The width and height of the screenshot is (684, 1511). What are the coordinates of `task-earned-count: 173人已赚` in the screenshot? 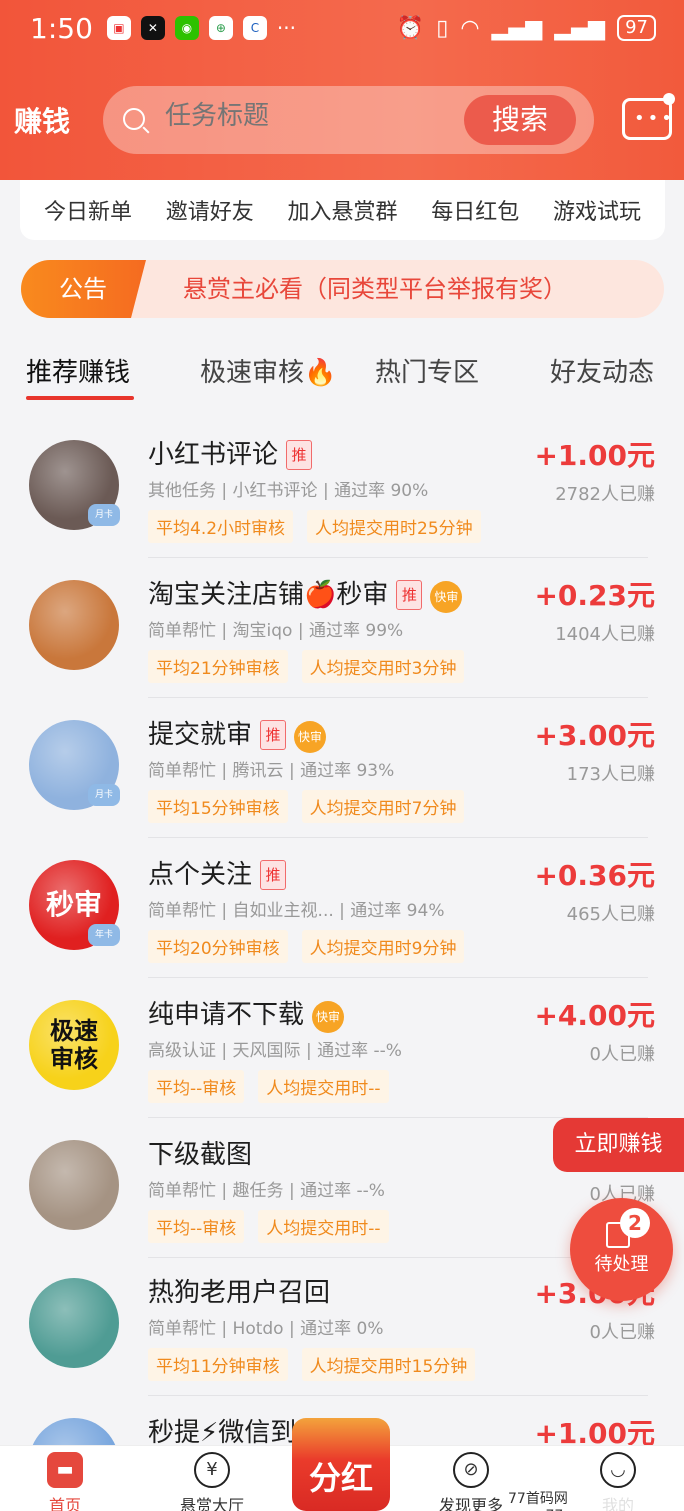 It's located at (610, 774).